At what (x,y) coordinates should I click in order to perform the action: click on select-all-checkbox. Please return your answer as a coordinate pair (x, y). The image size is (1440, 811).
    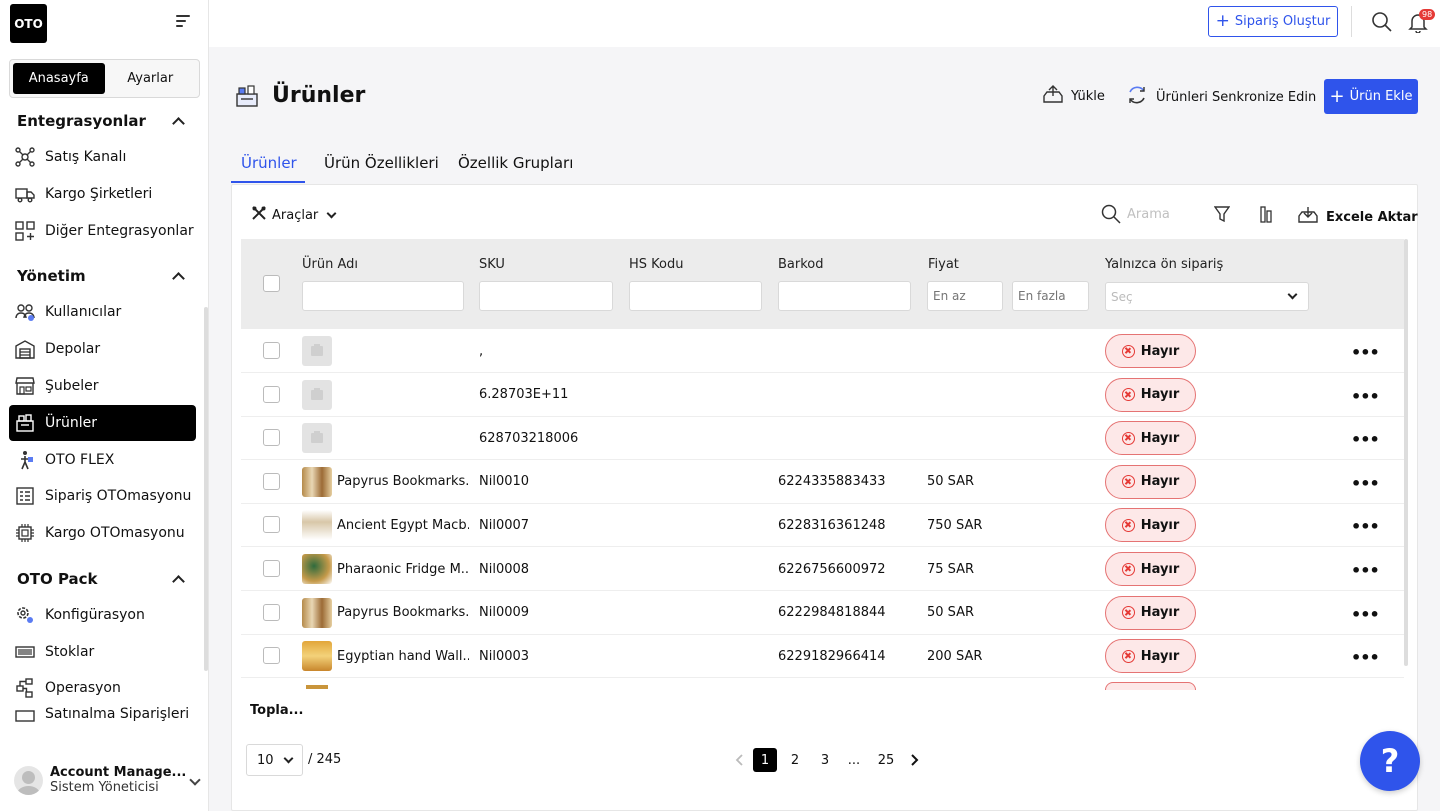
    Looking at the image, I should click on (271, 283).